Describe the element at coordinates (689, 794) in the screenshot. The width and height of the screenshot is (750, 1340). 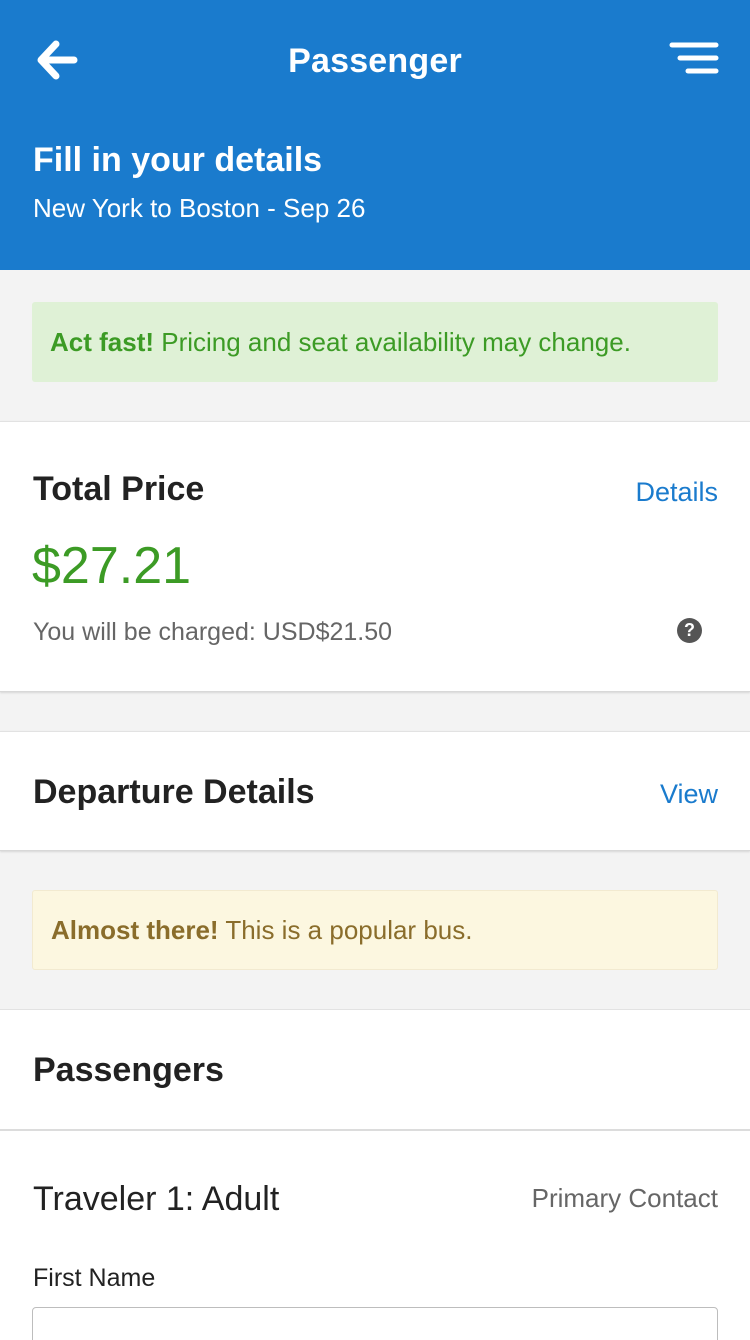
I see `departure-view-link: View` at that location.